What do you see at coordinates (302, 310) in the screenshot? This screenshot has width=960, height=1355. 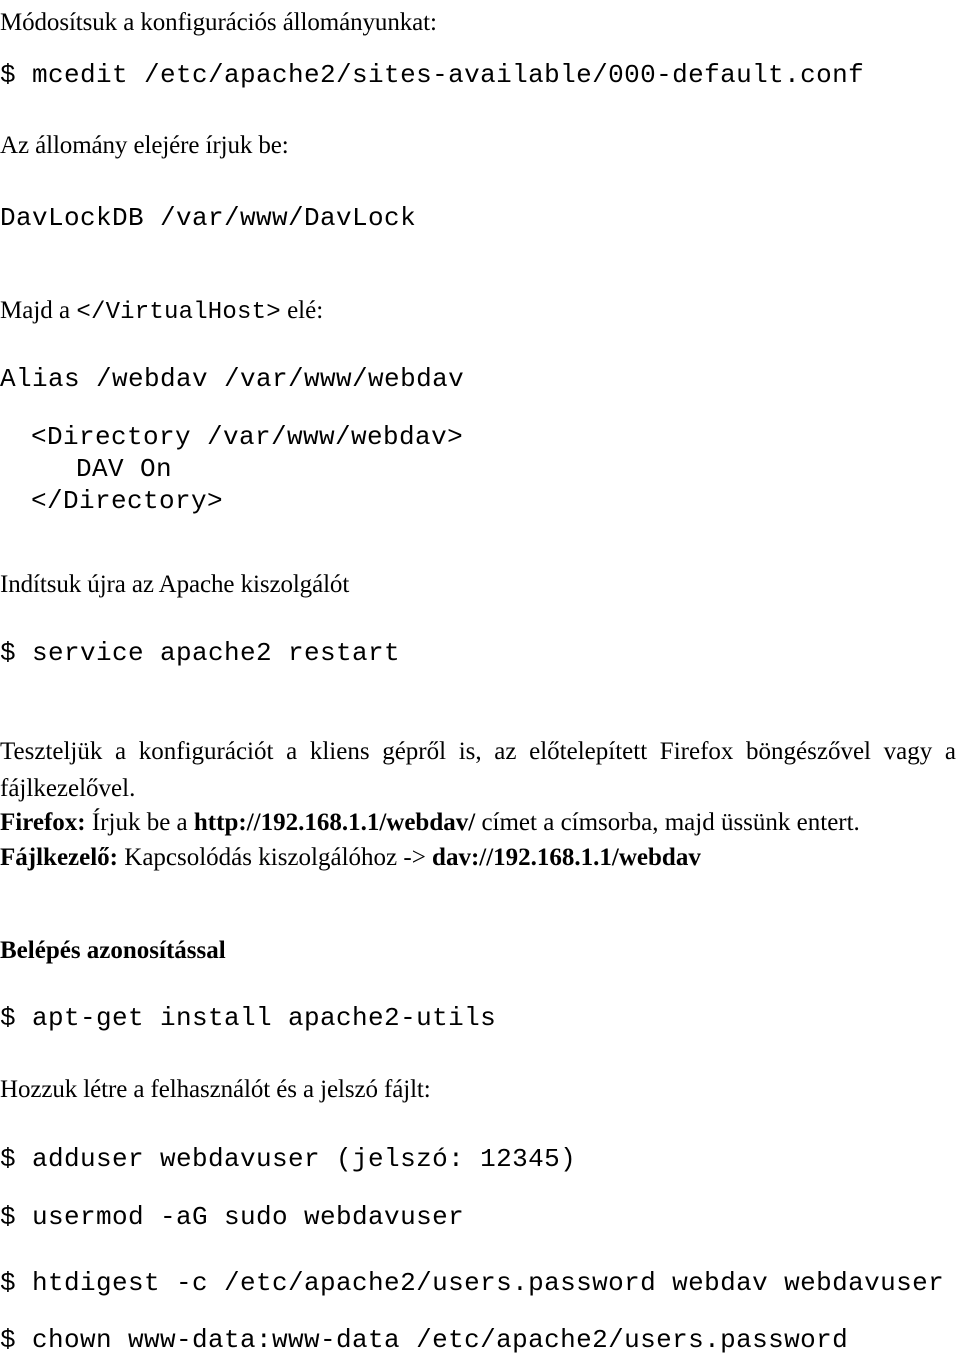 I see `before-virtualhost-suffix: elé:` at bounding box center [302, 310].